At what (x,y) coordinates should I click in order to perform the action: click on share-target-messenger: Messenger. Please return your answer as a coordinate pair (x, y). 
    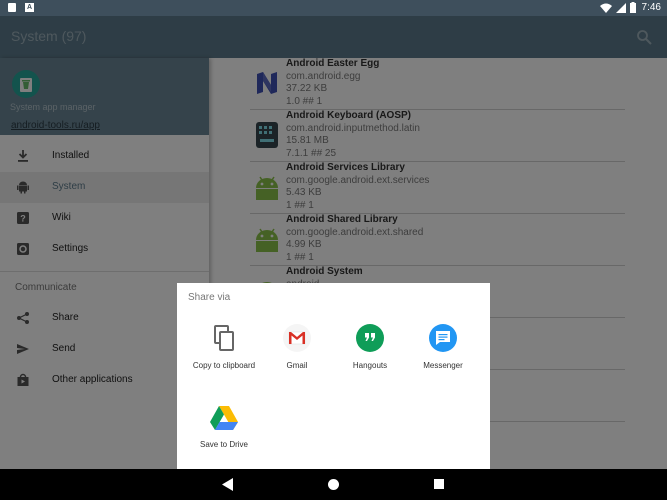
    Looking at the image, I should click on (443, 354).